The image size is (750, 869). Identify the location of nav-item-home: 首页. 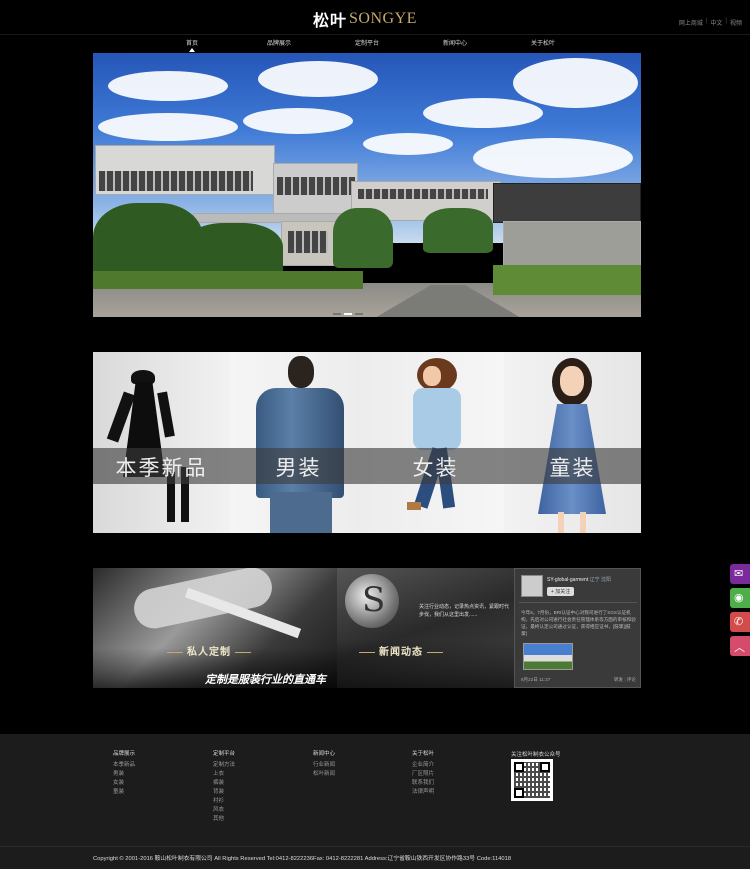
(192, 45).